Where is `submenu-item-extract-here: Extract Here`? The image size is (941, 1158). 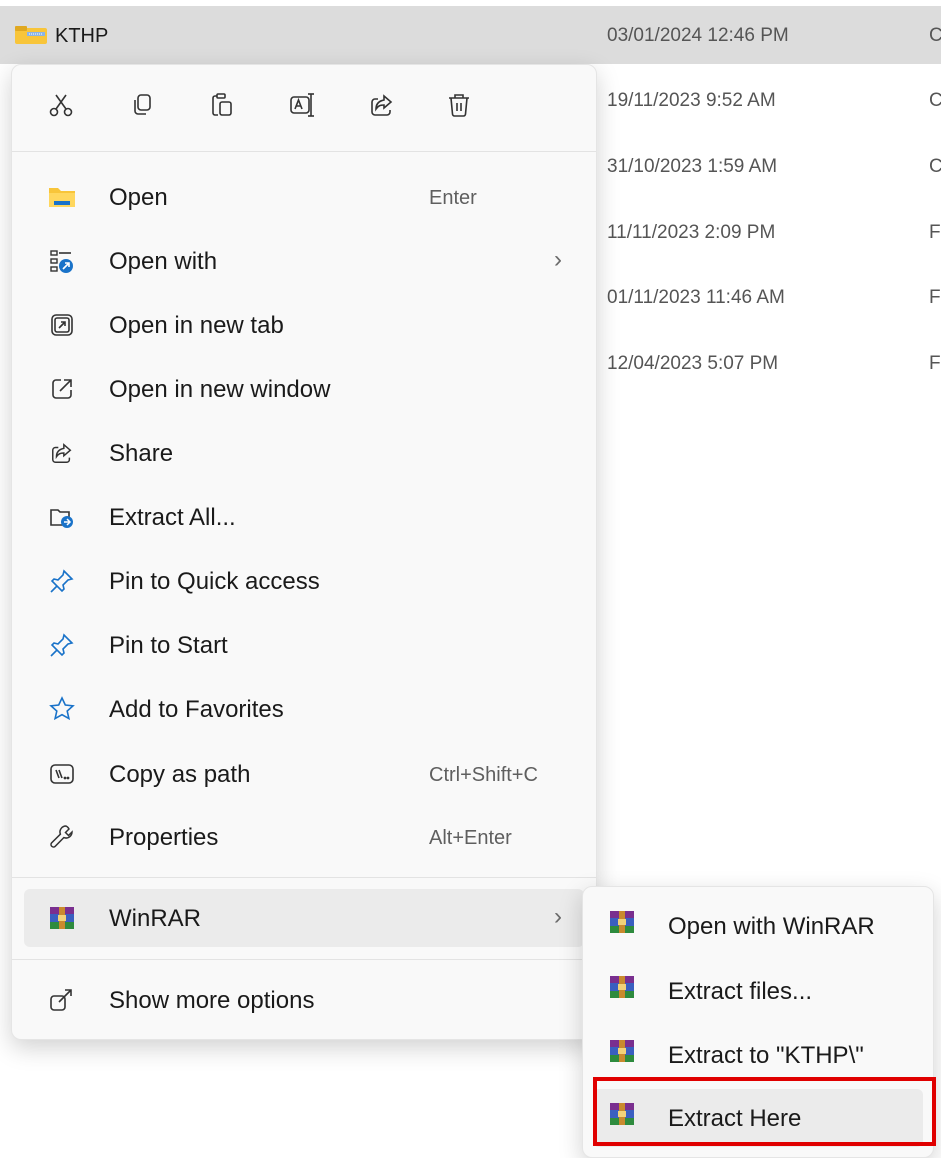
submenu-item-extract-here: Extract Here is located at coordinates (758, 1118).